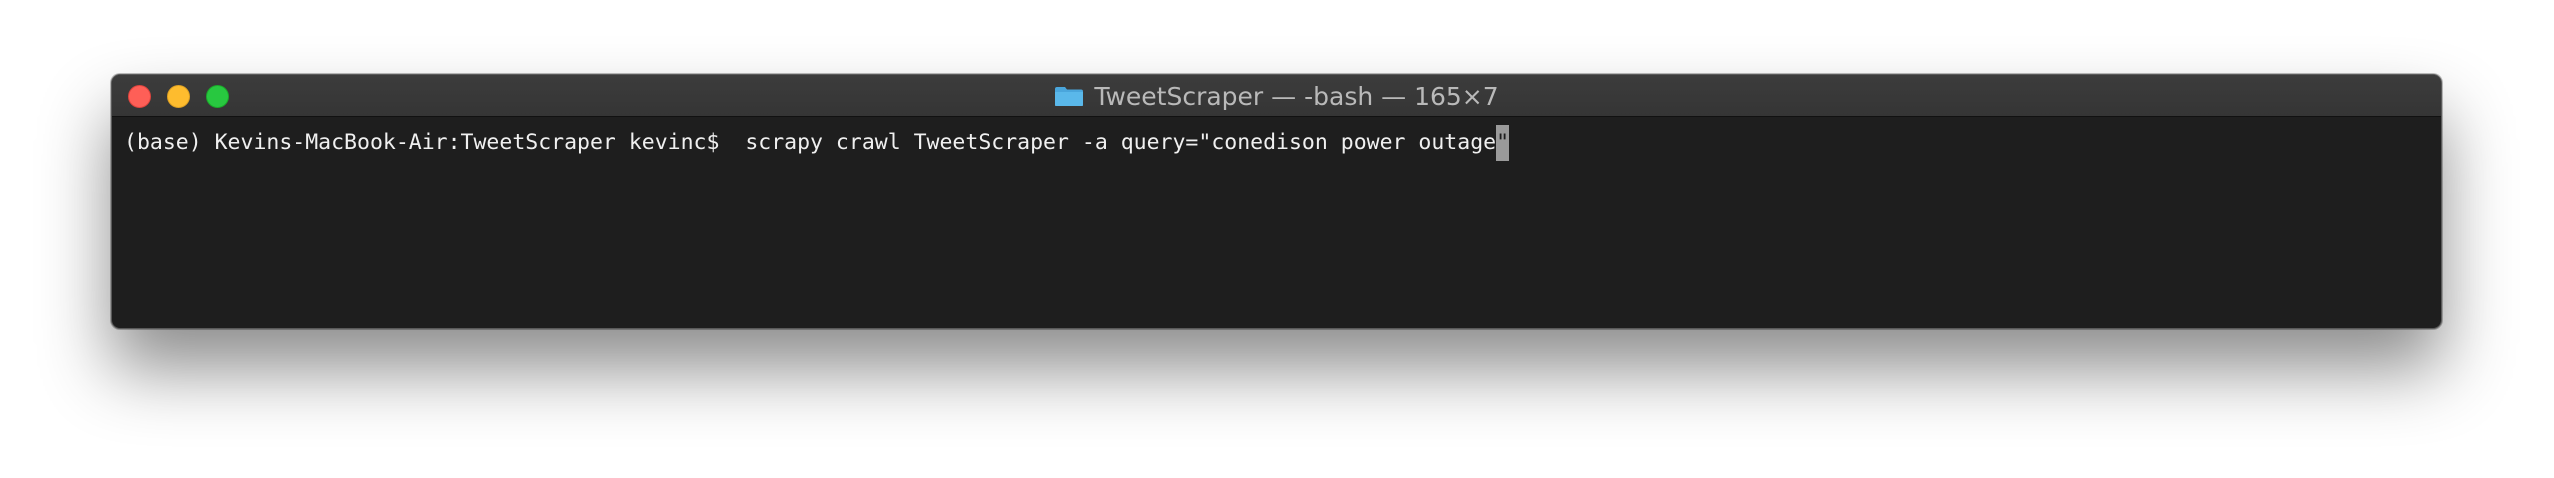 The width and height of the screenshot is (2554, 478). I want to click on text-cursor: ", so click(1503, 143).